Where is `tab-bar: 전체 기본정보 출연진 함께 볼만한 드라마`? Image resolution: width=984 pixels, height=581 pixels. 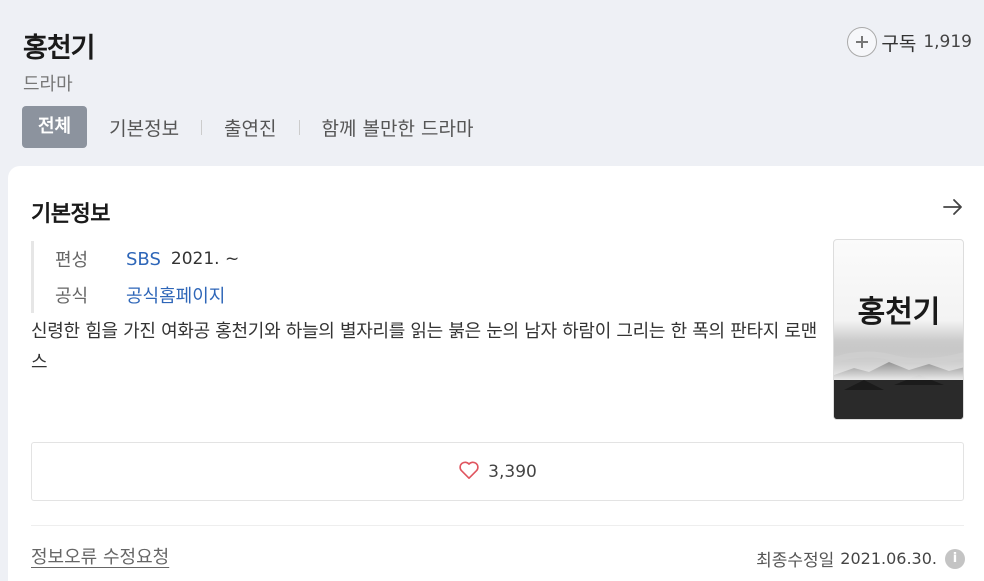 tab-bar: 전체 기본정보 출연진 함께 볼만한 드라마 is located at coordinates (247, 127).